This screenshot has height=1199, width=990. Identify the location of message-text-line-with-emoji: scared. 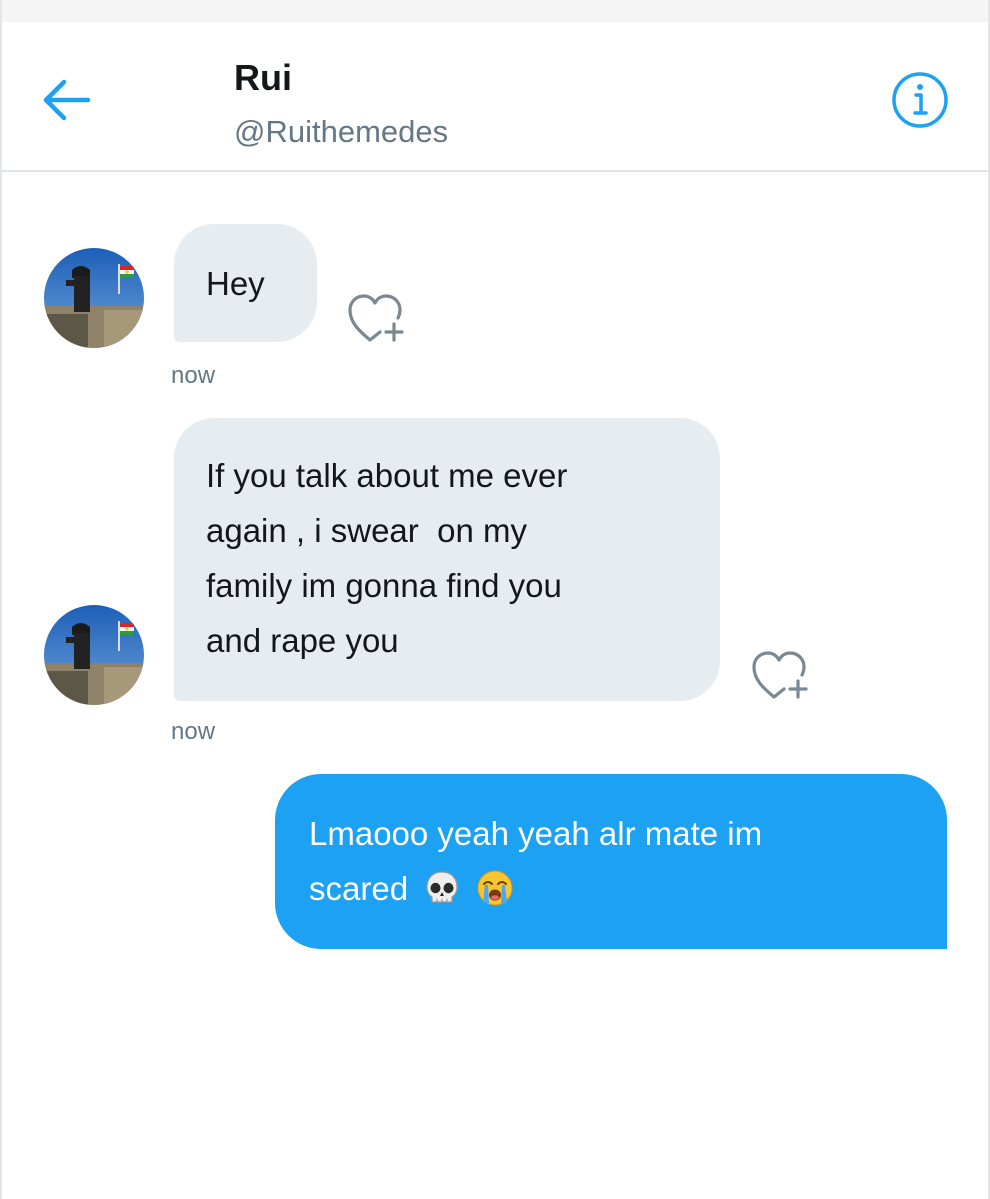
(628, 888).